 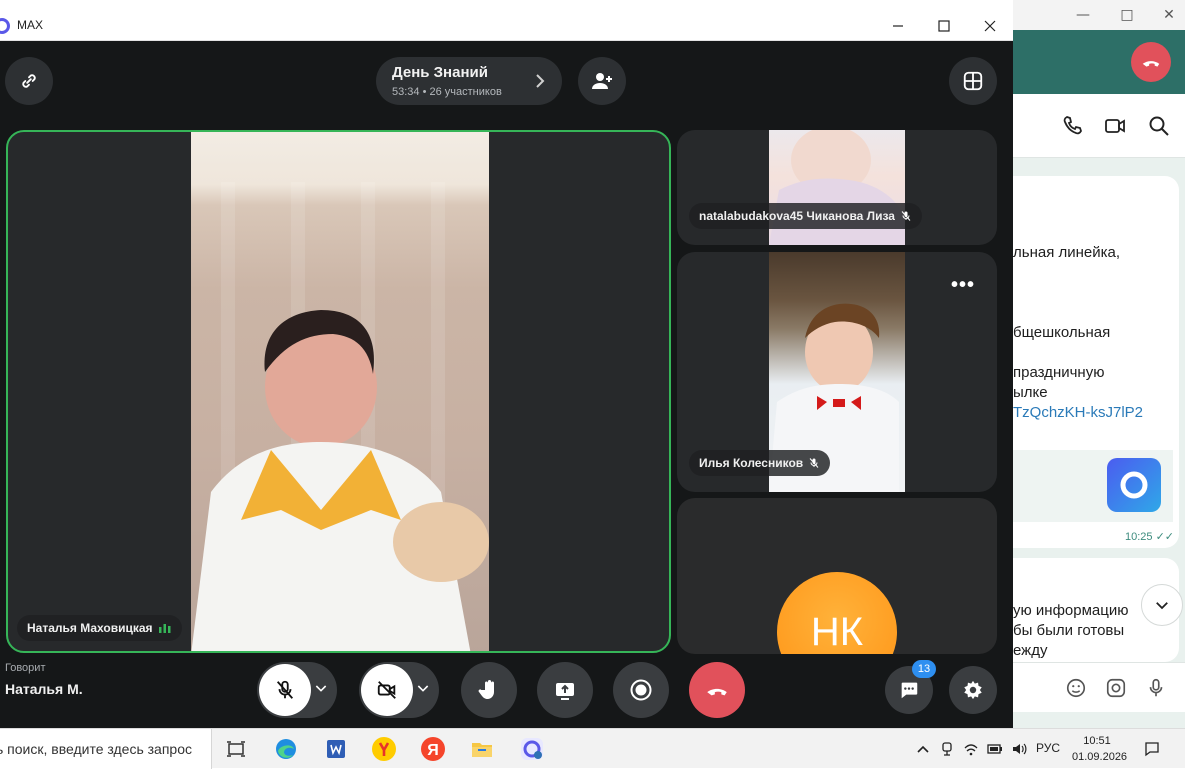 I want to click on window-title: MAX, so click(x=30, y=25).